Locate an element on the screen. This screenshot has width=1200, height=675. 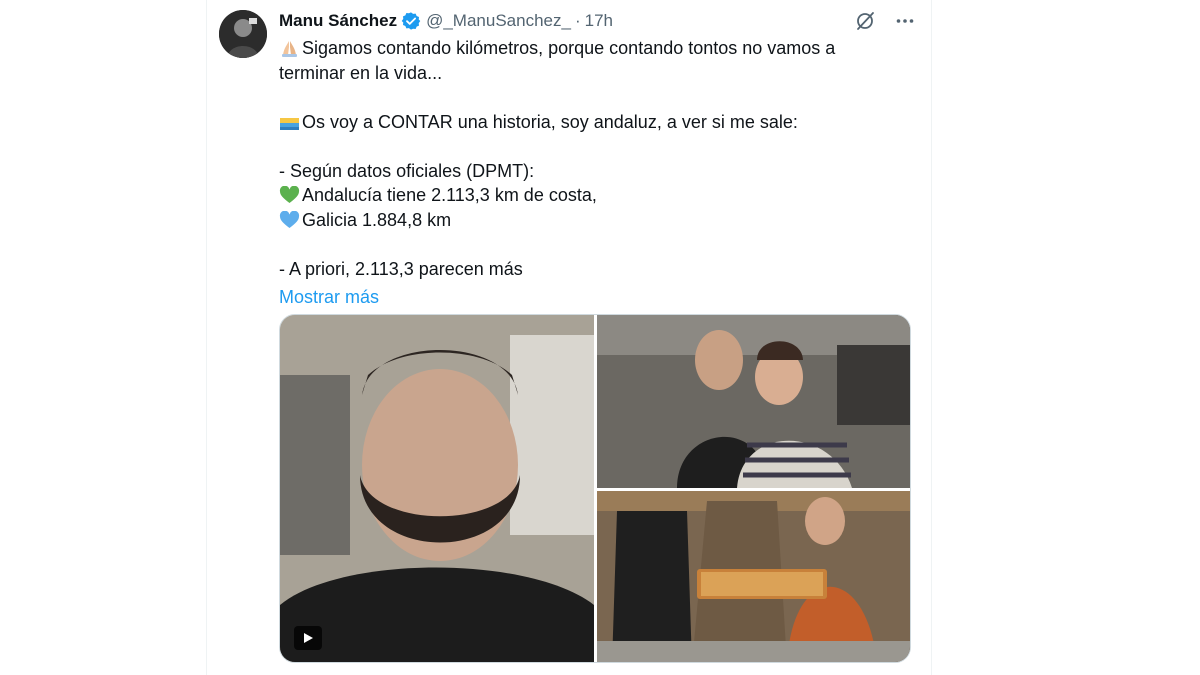
tweet-header: Manu Sánchez @_ManuSanchez_ · 17h is located at coordinates (446, 21).